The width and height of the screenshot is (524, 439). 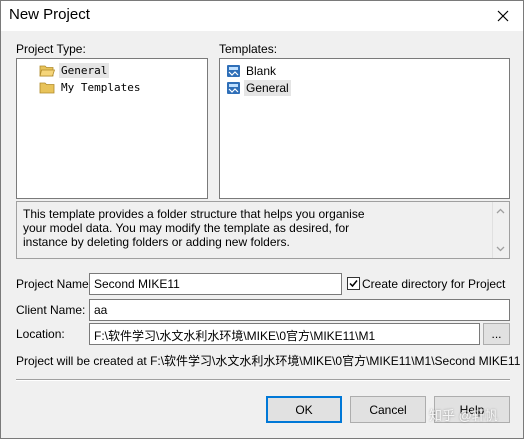 I want to click on ok-button: OK, so click(x=304, y=409).